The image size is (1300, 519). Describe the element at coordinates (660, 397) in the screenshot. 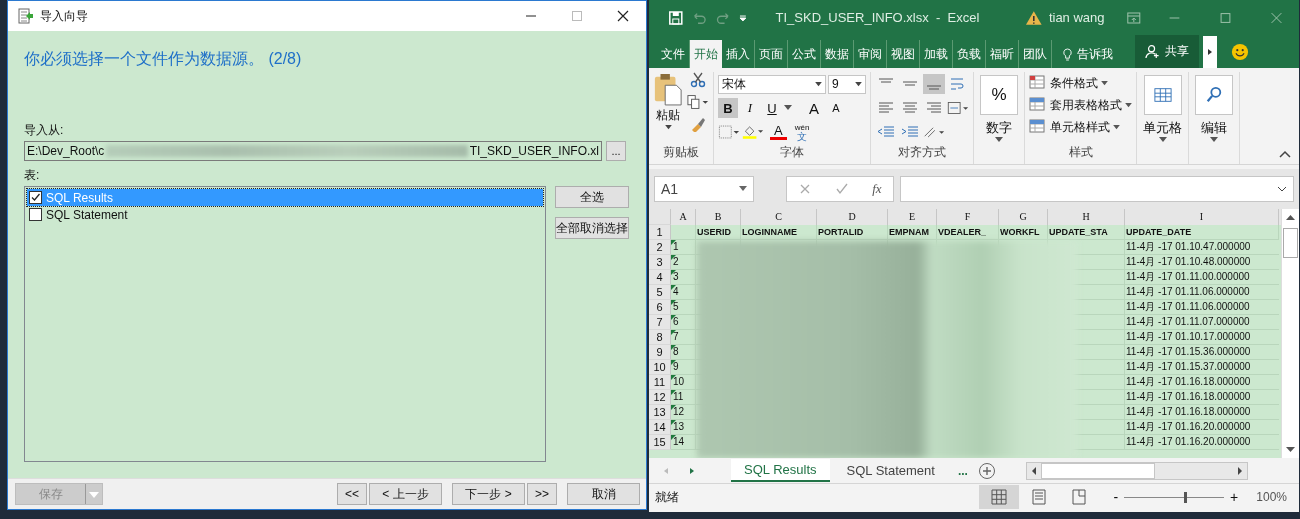

I see `row-header: 12` at that location.